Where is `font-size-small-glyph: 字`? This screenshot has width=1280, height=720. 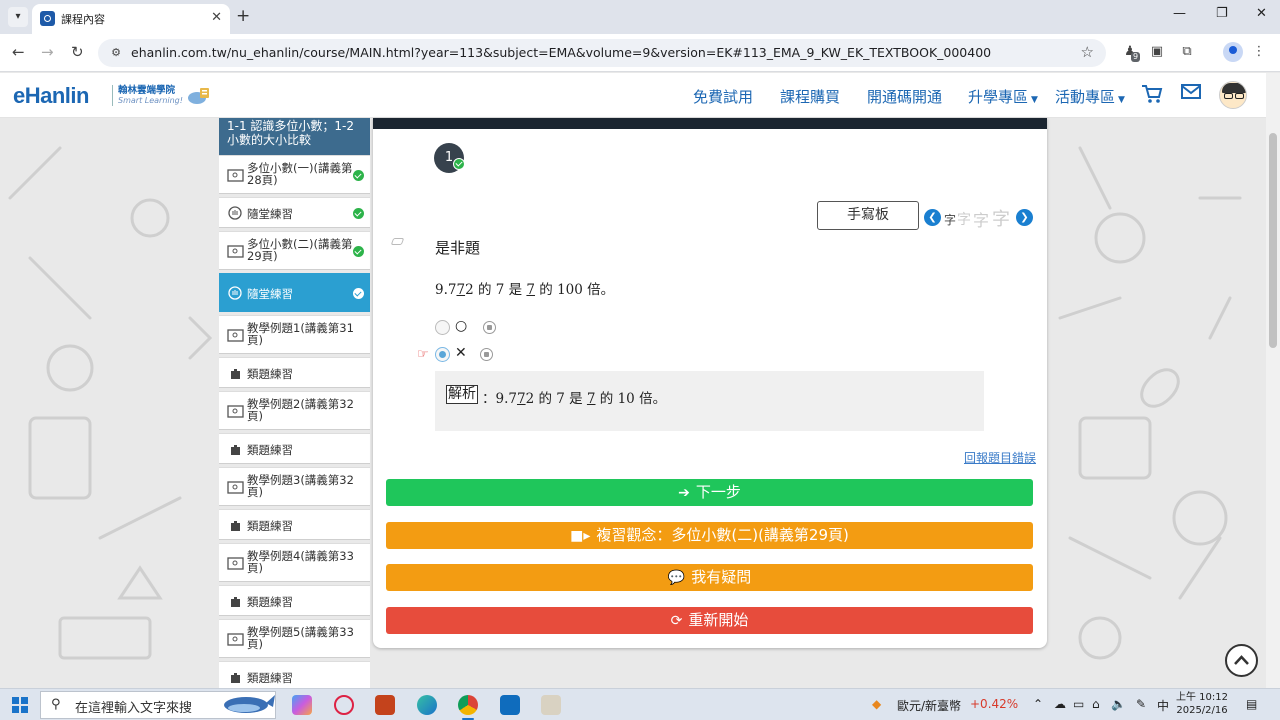
font-size-small-glyph: 字 is located at coordinates (950, 219).